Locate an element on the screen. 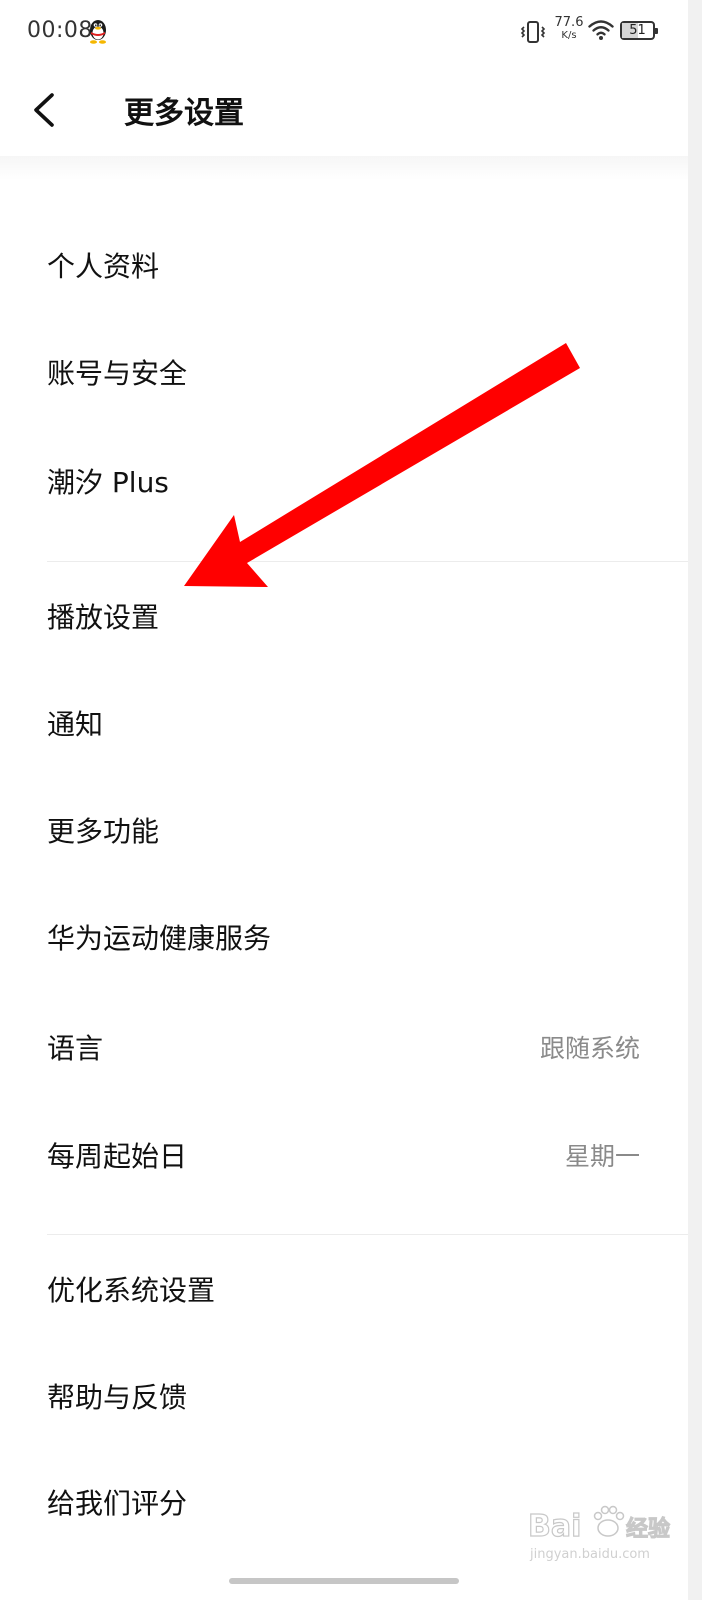  battery-level: 51 is located at coordinates (637, 30).